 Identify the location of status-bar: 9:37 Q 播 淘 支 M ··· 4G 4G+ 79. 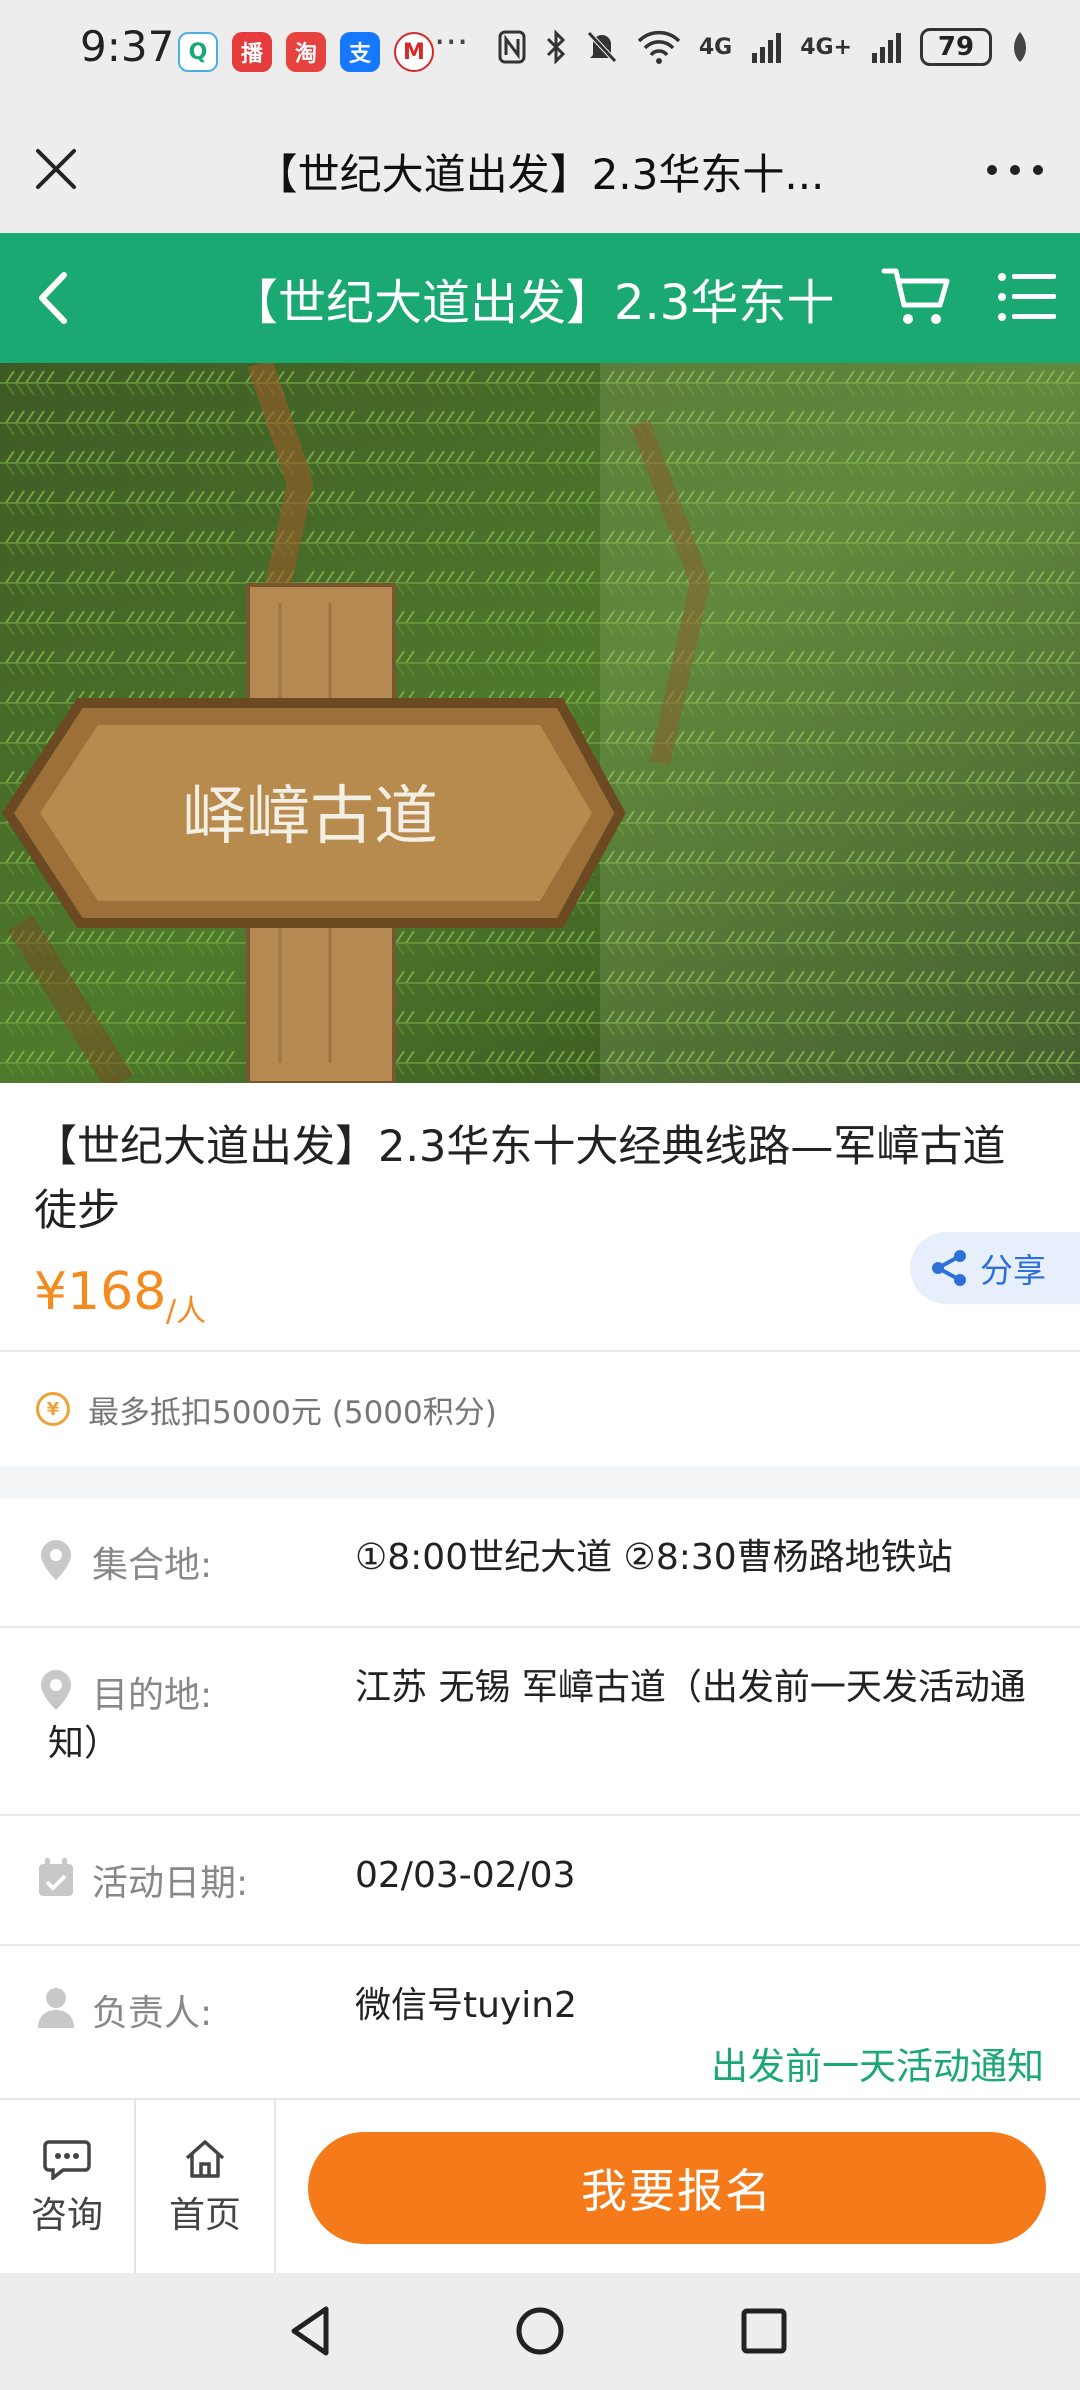
(540, 52).